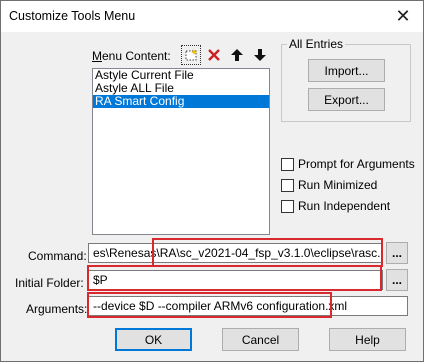 The width and height of the screenshot is (424, 362). What do you see at coordinates (267, 252) in the screenshot?
I see `command-highlight-box` at bounding box center [267, 252].